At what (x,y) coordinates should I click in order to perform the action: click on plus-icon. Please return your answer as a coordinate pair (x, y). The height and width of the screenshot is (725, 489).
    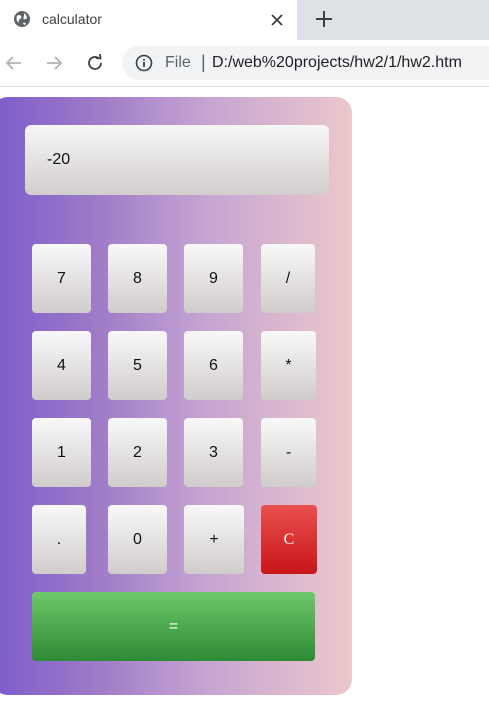
    Looking at the image, I should click on (324, 19).